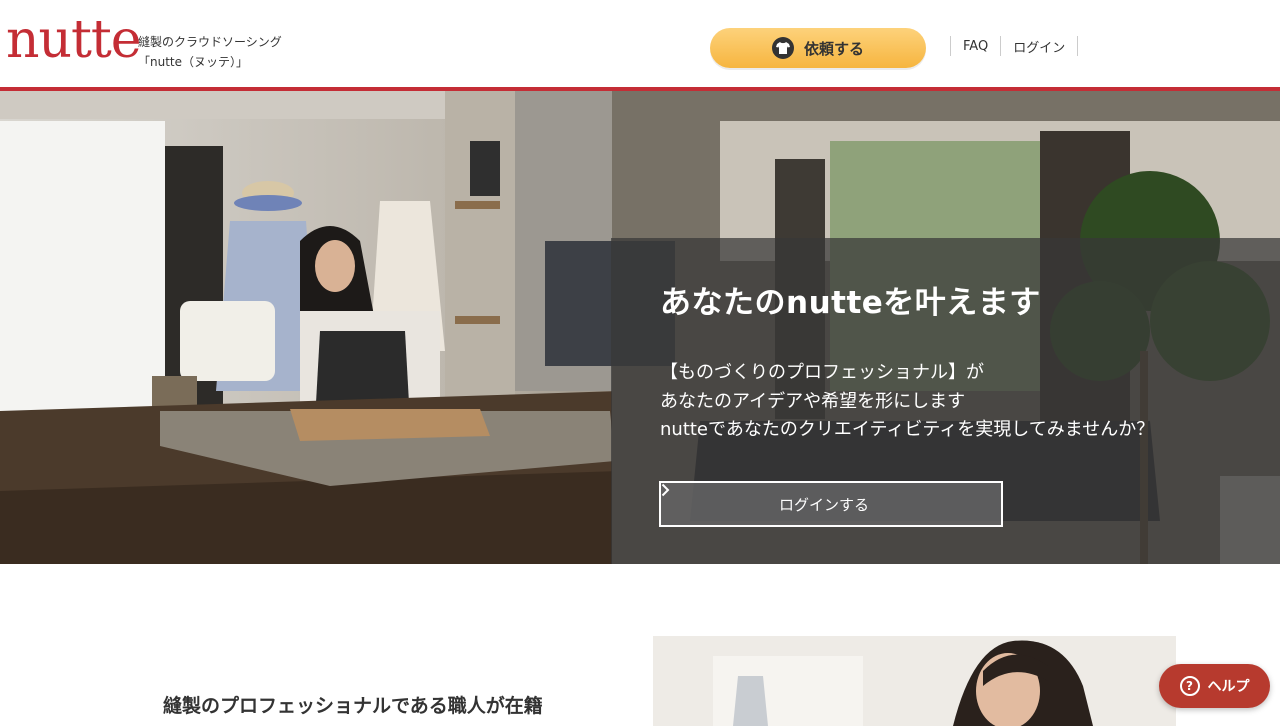 The image size is (1280, 726). What do you see at coordinates (914, 681) in the screenshot?
I see `craftswoman-photo` at bounding box center [914, 681].